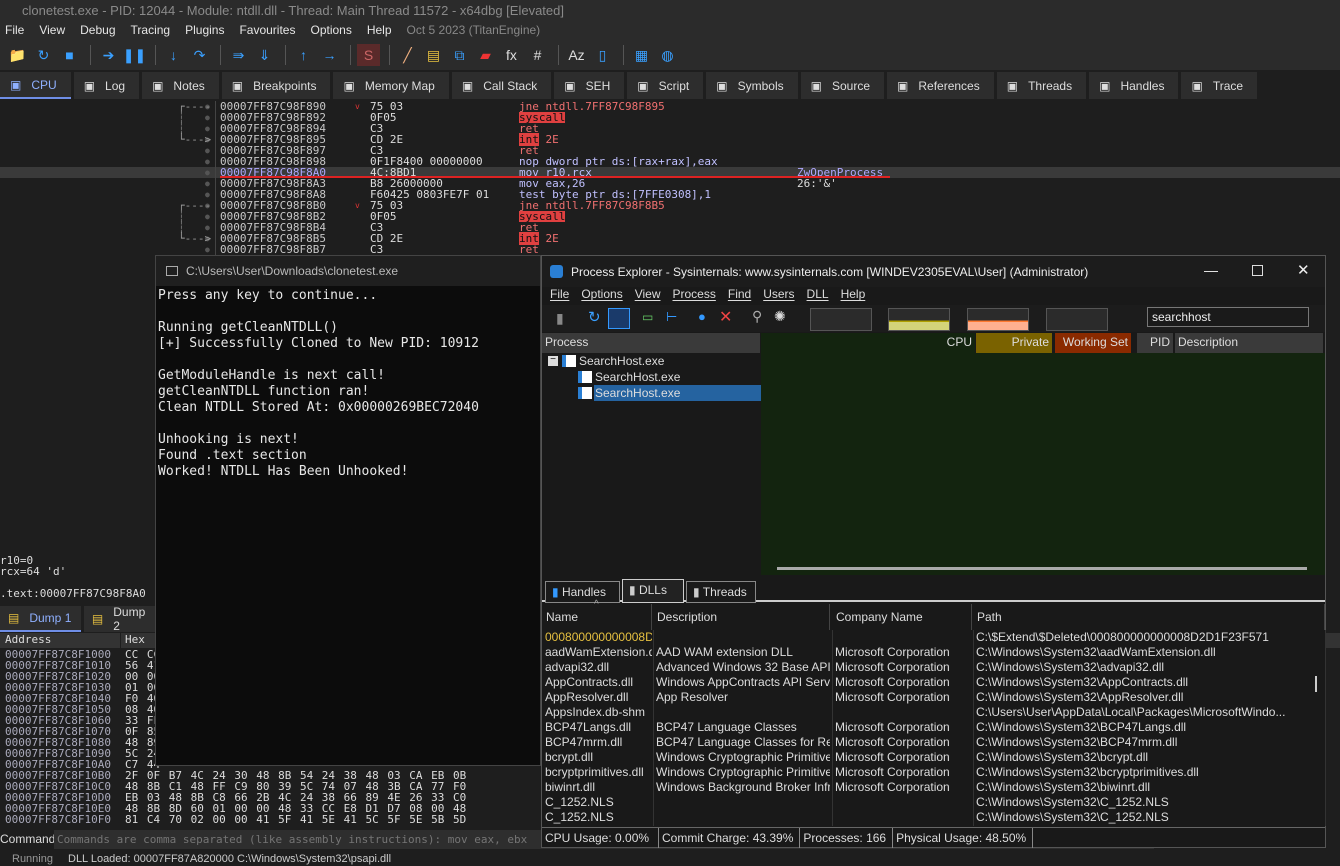 The image size is (1340, 866). What do you see at coordinates (757, 316) in the screenshot?
I see `find-icon: ⚲` at bounding box center [757, 316].